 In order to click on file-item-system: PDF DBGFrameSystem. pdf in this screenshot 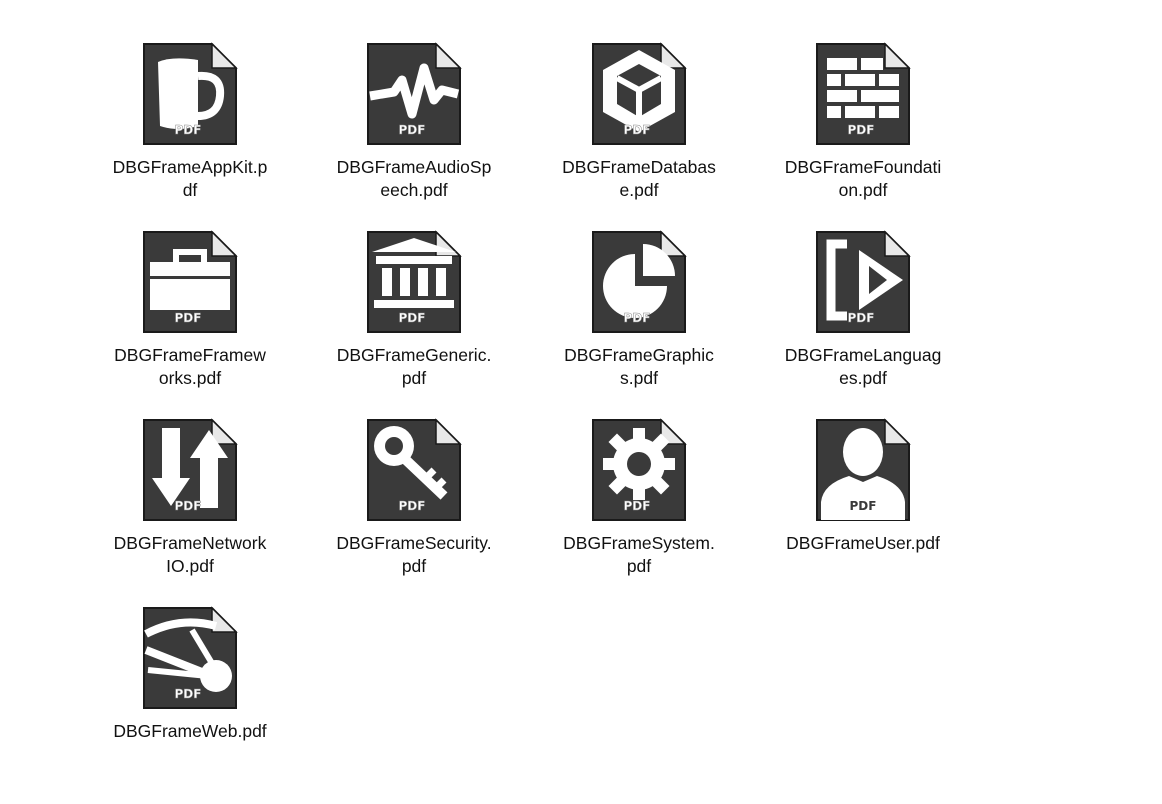, I will do `click(639, 508)`.